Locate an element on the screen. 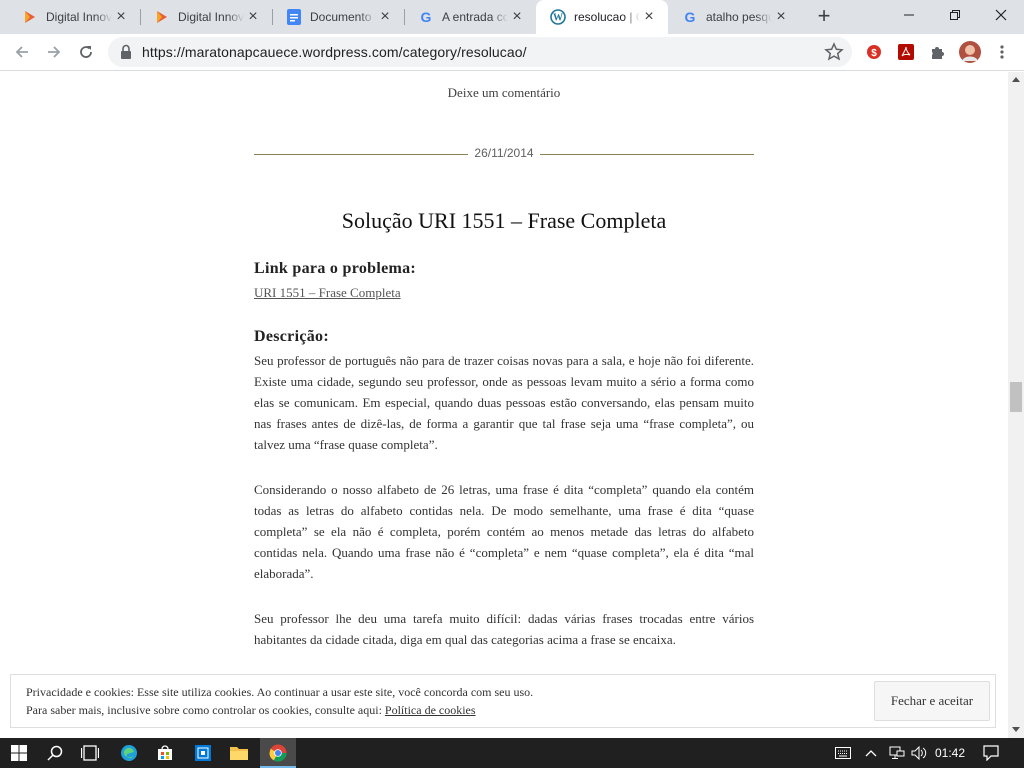 Image resolution: width=1024 pixels, height=768 pixels. tab-google-search-2: G atalho pesqu × is located at coordinates (734, 17).